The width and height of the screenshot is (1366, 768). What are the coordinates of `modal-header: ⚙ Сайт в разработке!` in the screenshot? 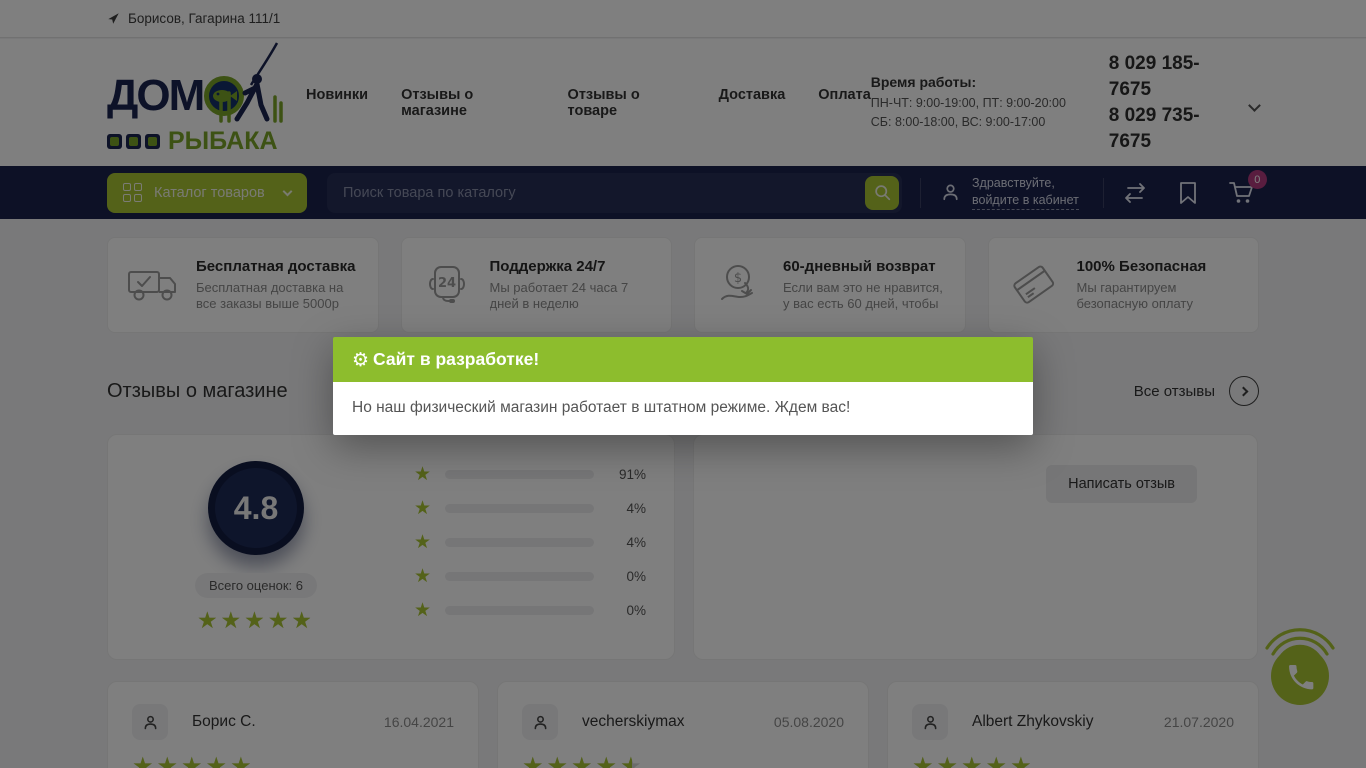 It's located at (683, 359).